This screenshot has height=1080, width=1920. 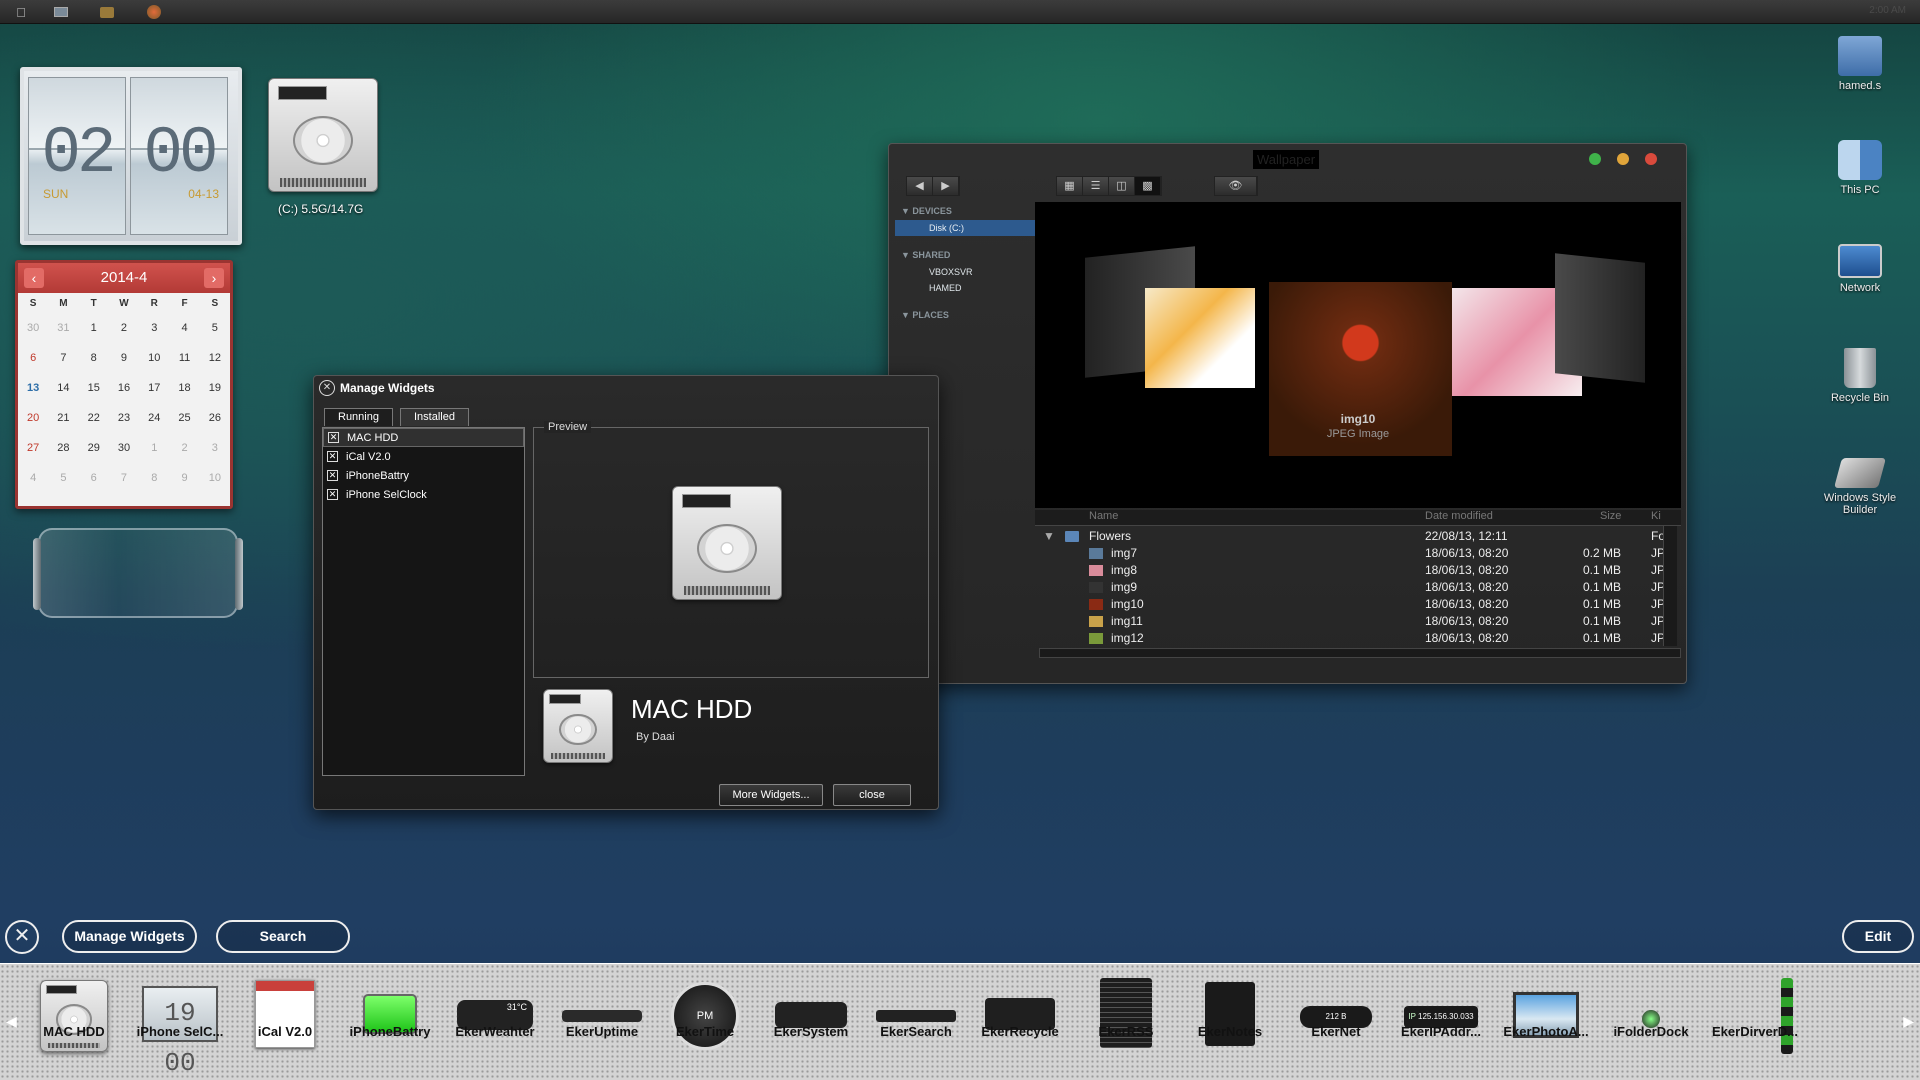 What do you see at coordinates (63, 448) in the screenshot?
I see `calendar-day: 28` at bounding box center [63, 448].